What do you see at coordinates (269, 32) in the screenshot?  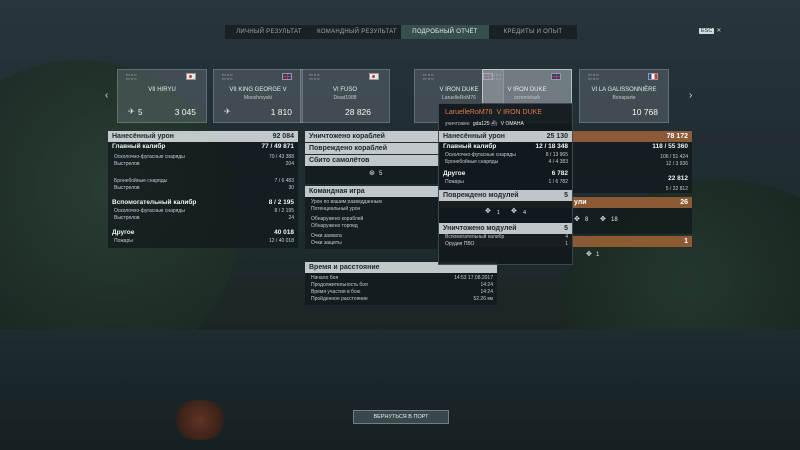 I see `tab-personal-result: ЛИЧНЫЙ РЕЗУЛЬТАТ` at bounding box center [269, 32].